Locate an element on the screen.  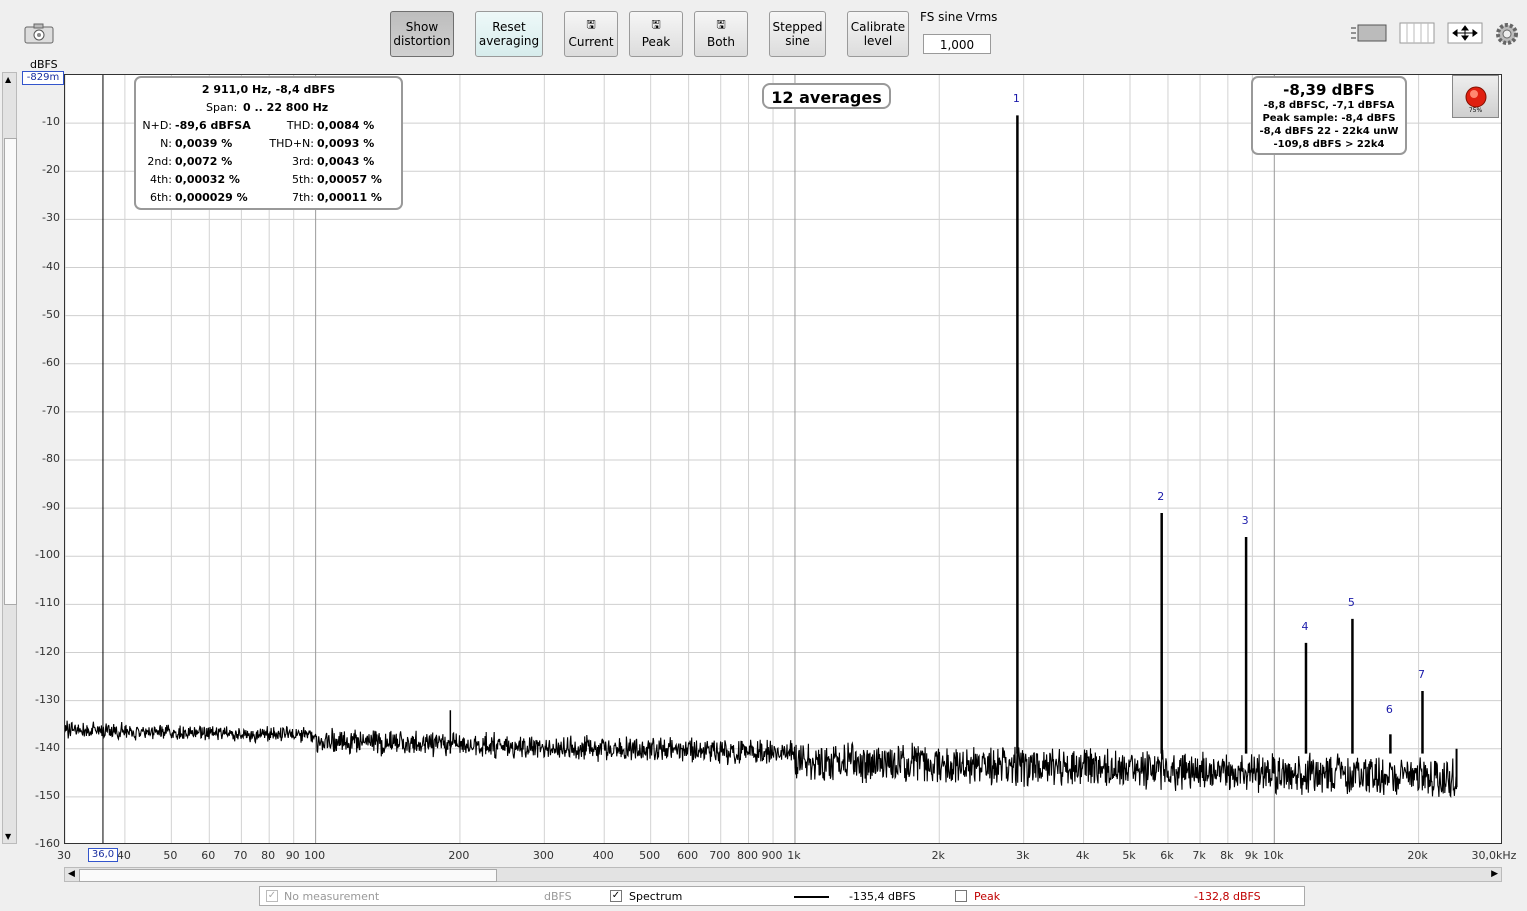
x-tick-label: 100 is located at coordinates (315, 855).